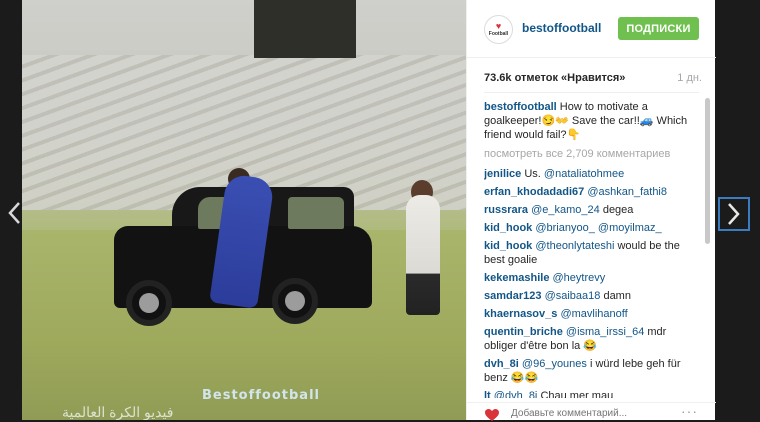 The image size is (760, 422). What do you see at coordinates (615, 296) in the screenshot?
I see `comment-text: damn` at bounding box center [615, 296].